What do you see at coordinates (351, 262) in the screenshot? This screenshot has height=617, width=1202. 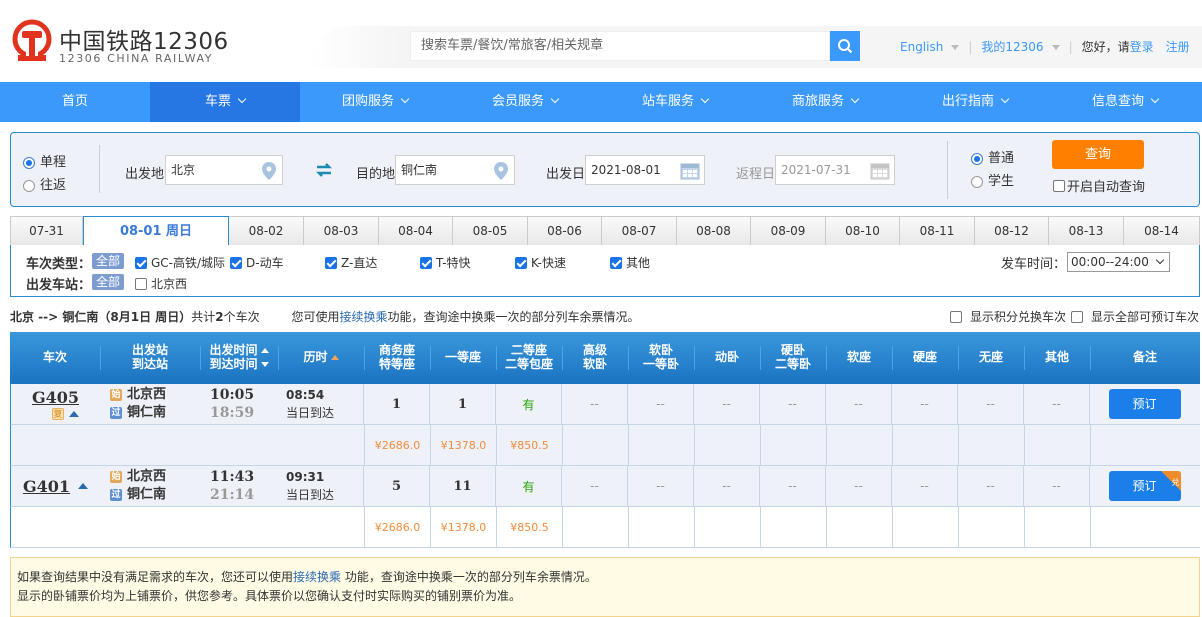 I see `filter-z: Z-直达` at bounding box center [351, 262].